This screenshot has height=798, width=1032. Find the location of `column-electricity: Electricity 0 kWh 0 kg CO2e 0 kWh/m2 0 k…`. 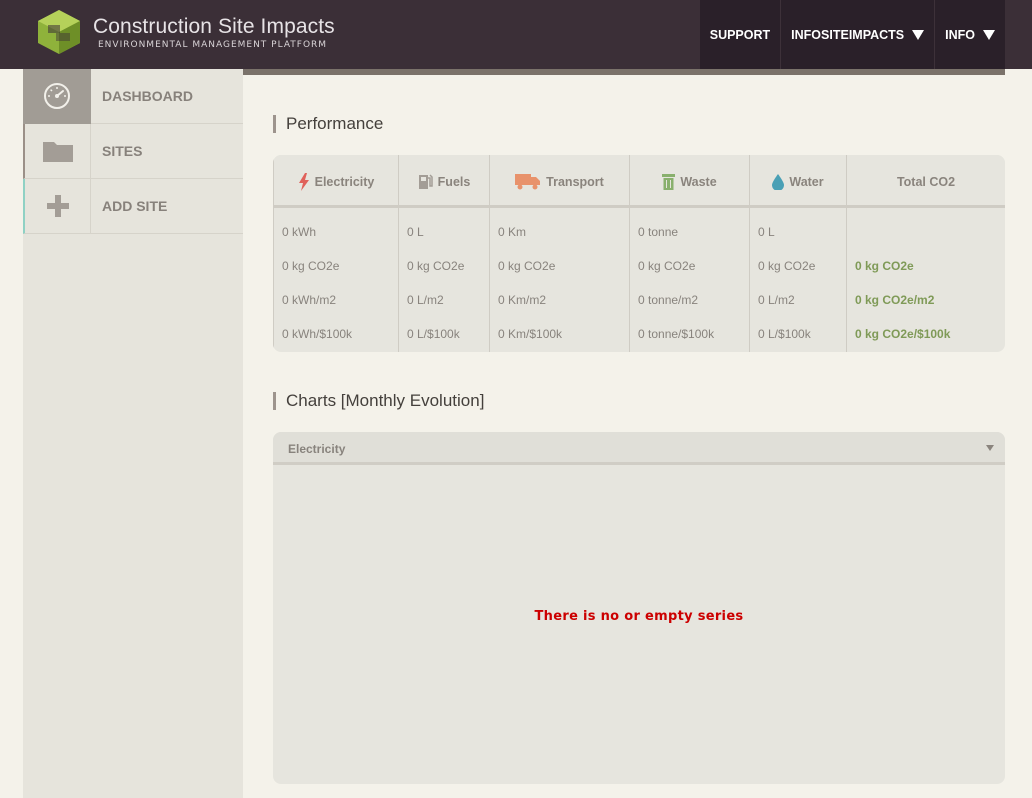

column-electricity: Electricity 0 kWh 0 kg CO2e 0 kWh/m2 0 k… is located at coordinates (335, 253).